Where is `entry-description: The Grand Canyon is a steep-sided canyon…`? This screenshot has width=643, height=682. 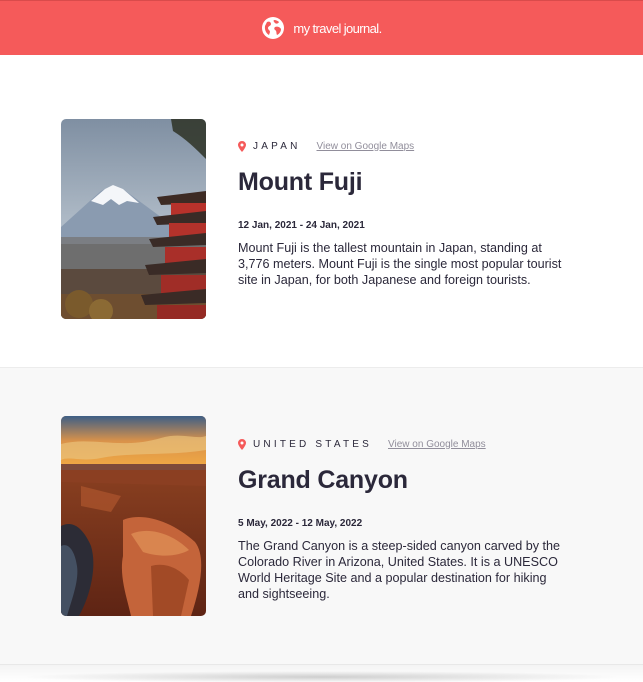
entry-description: The Grand Canyon is a steep-sided canyon… is located at coordinates (399, 570).